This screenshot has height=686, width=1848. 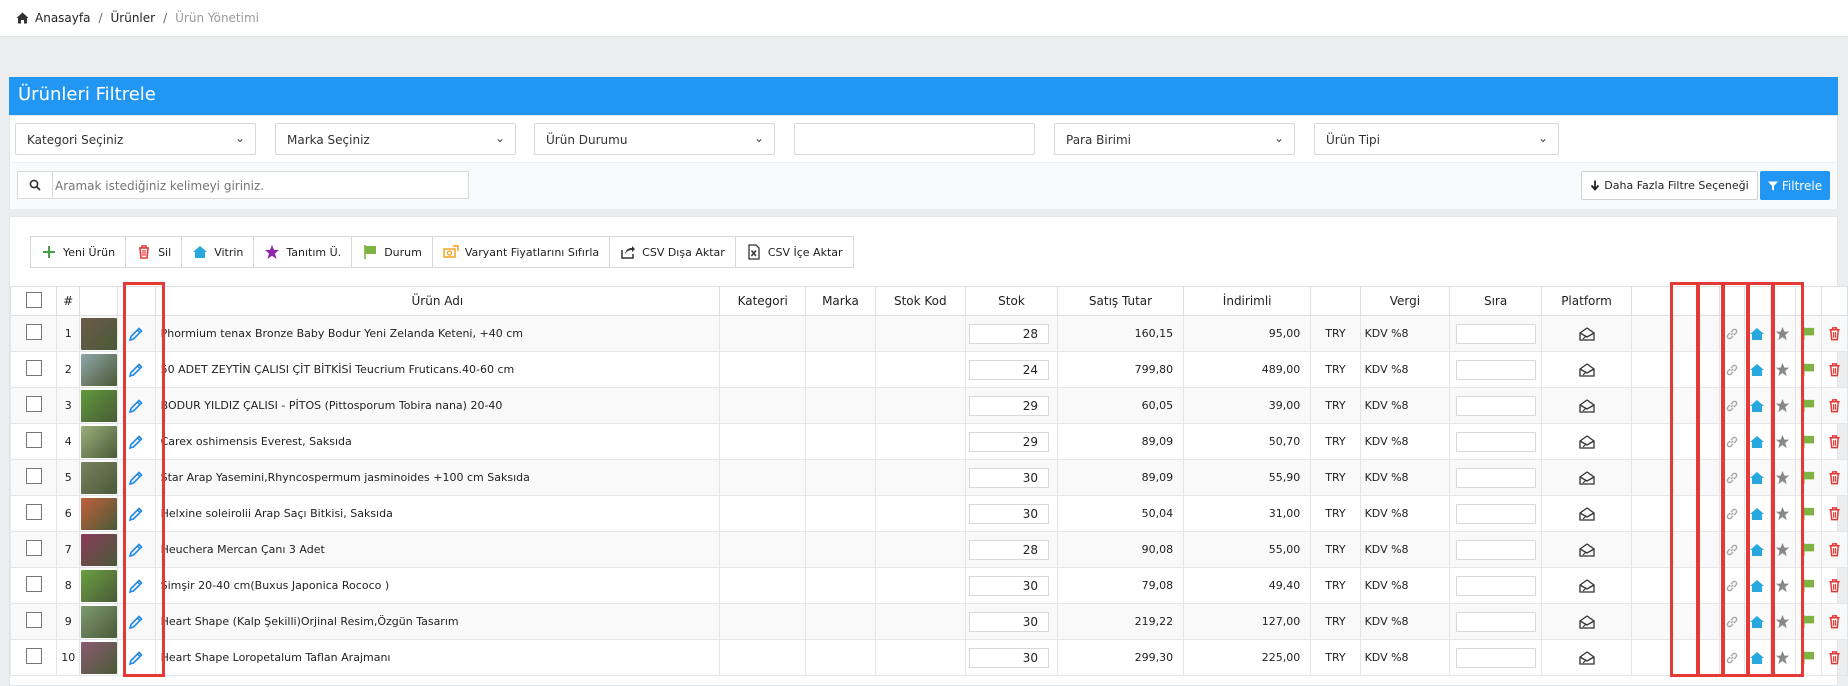 What do you see at coordinates (840, 301) in the screenshot?
I see `column-header-brand: Marka` at bounding box center [840, 301].